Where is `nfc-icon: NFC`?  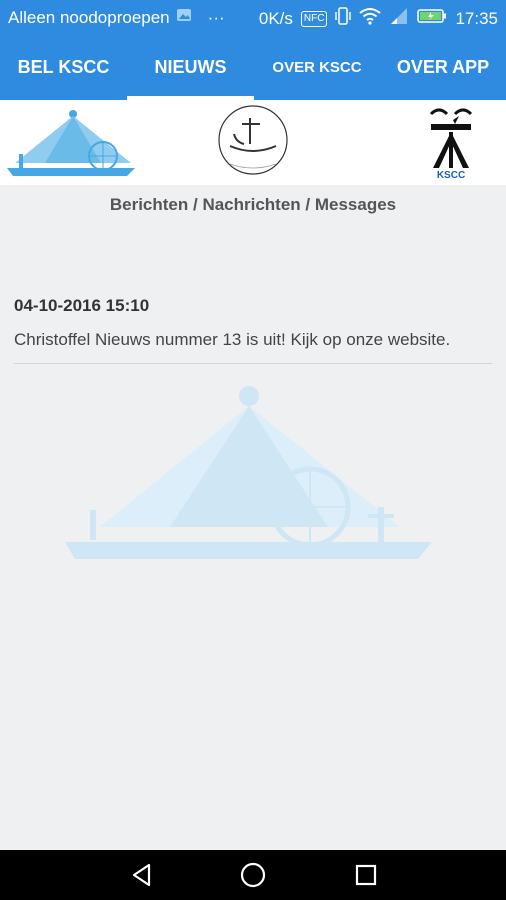 nfc-icon: NFC is located at coordinates (314, 18).